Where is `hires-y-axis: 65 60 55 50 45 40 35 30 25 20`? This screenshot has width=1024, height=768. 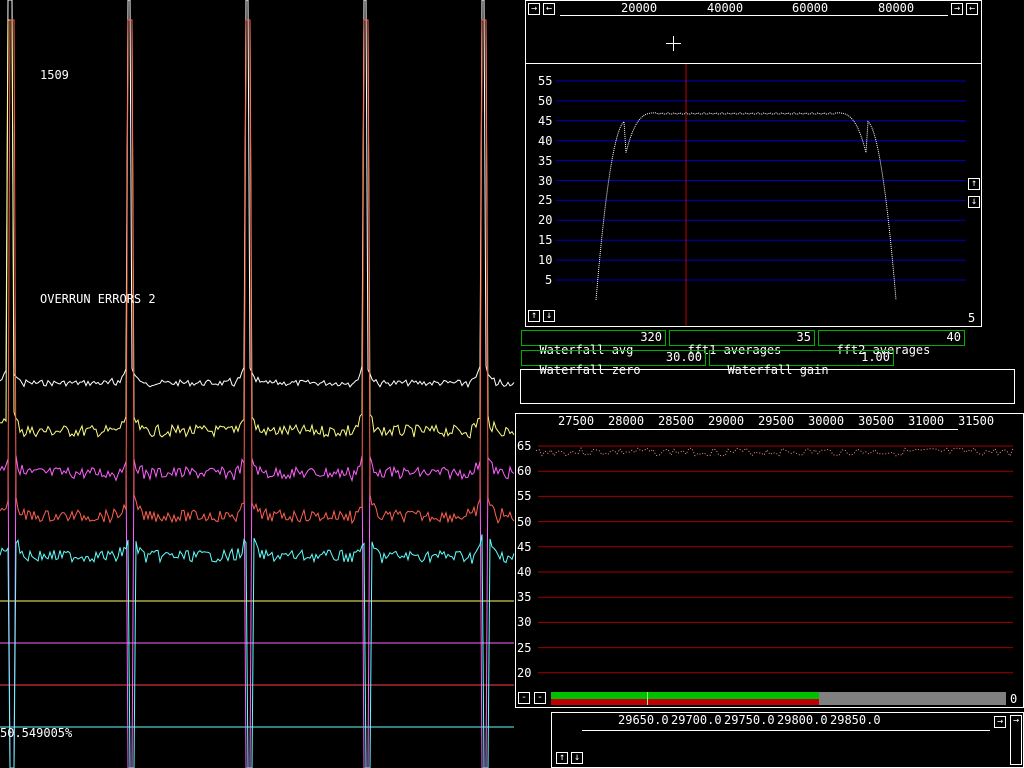
hires-y-axis: 65 60 55 50 45 40 35 30 25 20 is located at coordinates (526, 561).